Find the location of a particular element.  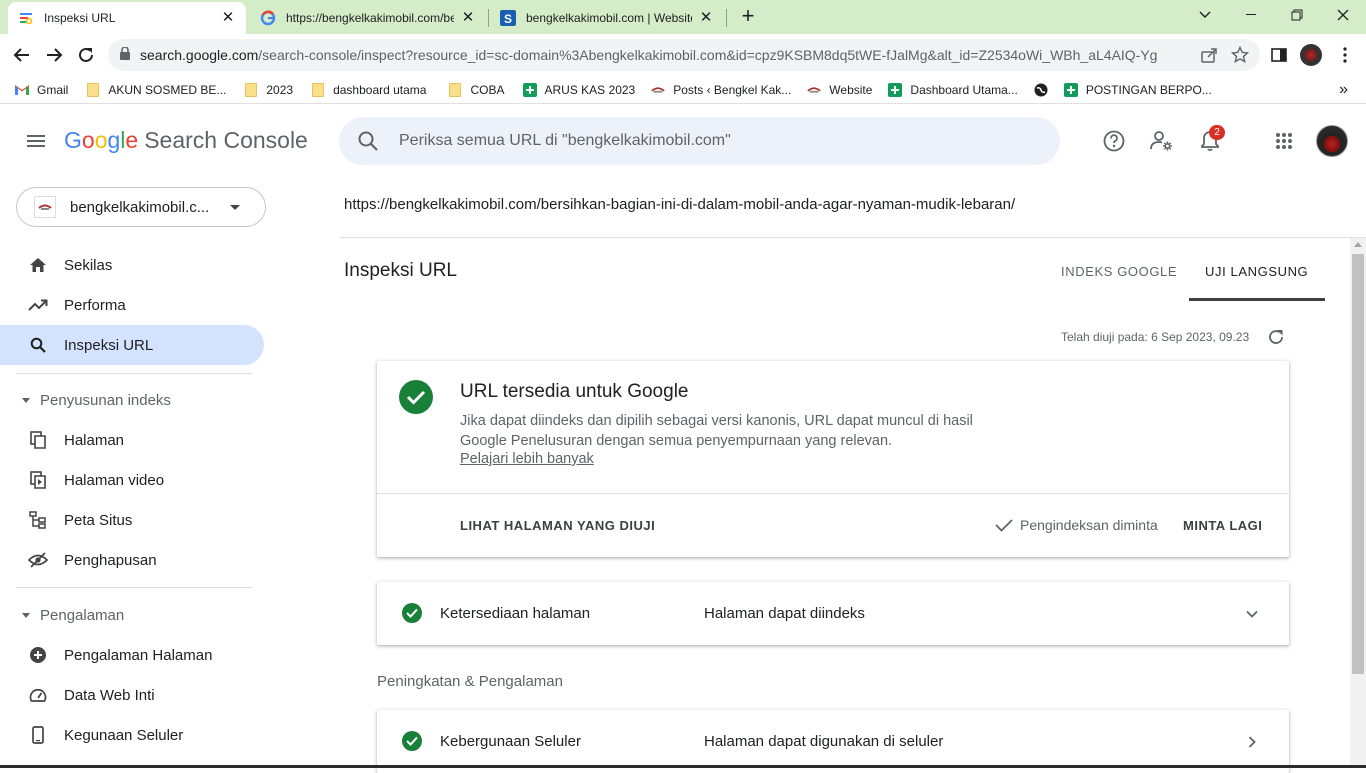

tab-indeks-google: INDEKS GOOGLE is located at coordinates (1119, 271).